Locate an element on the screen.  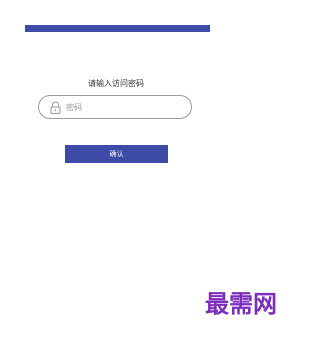
lock-icon is located at coordinates (55, 107).